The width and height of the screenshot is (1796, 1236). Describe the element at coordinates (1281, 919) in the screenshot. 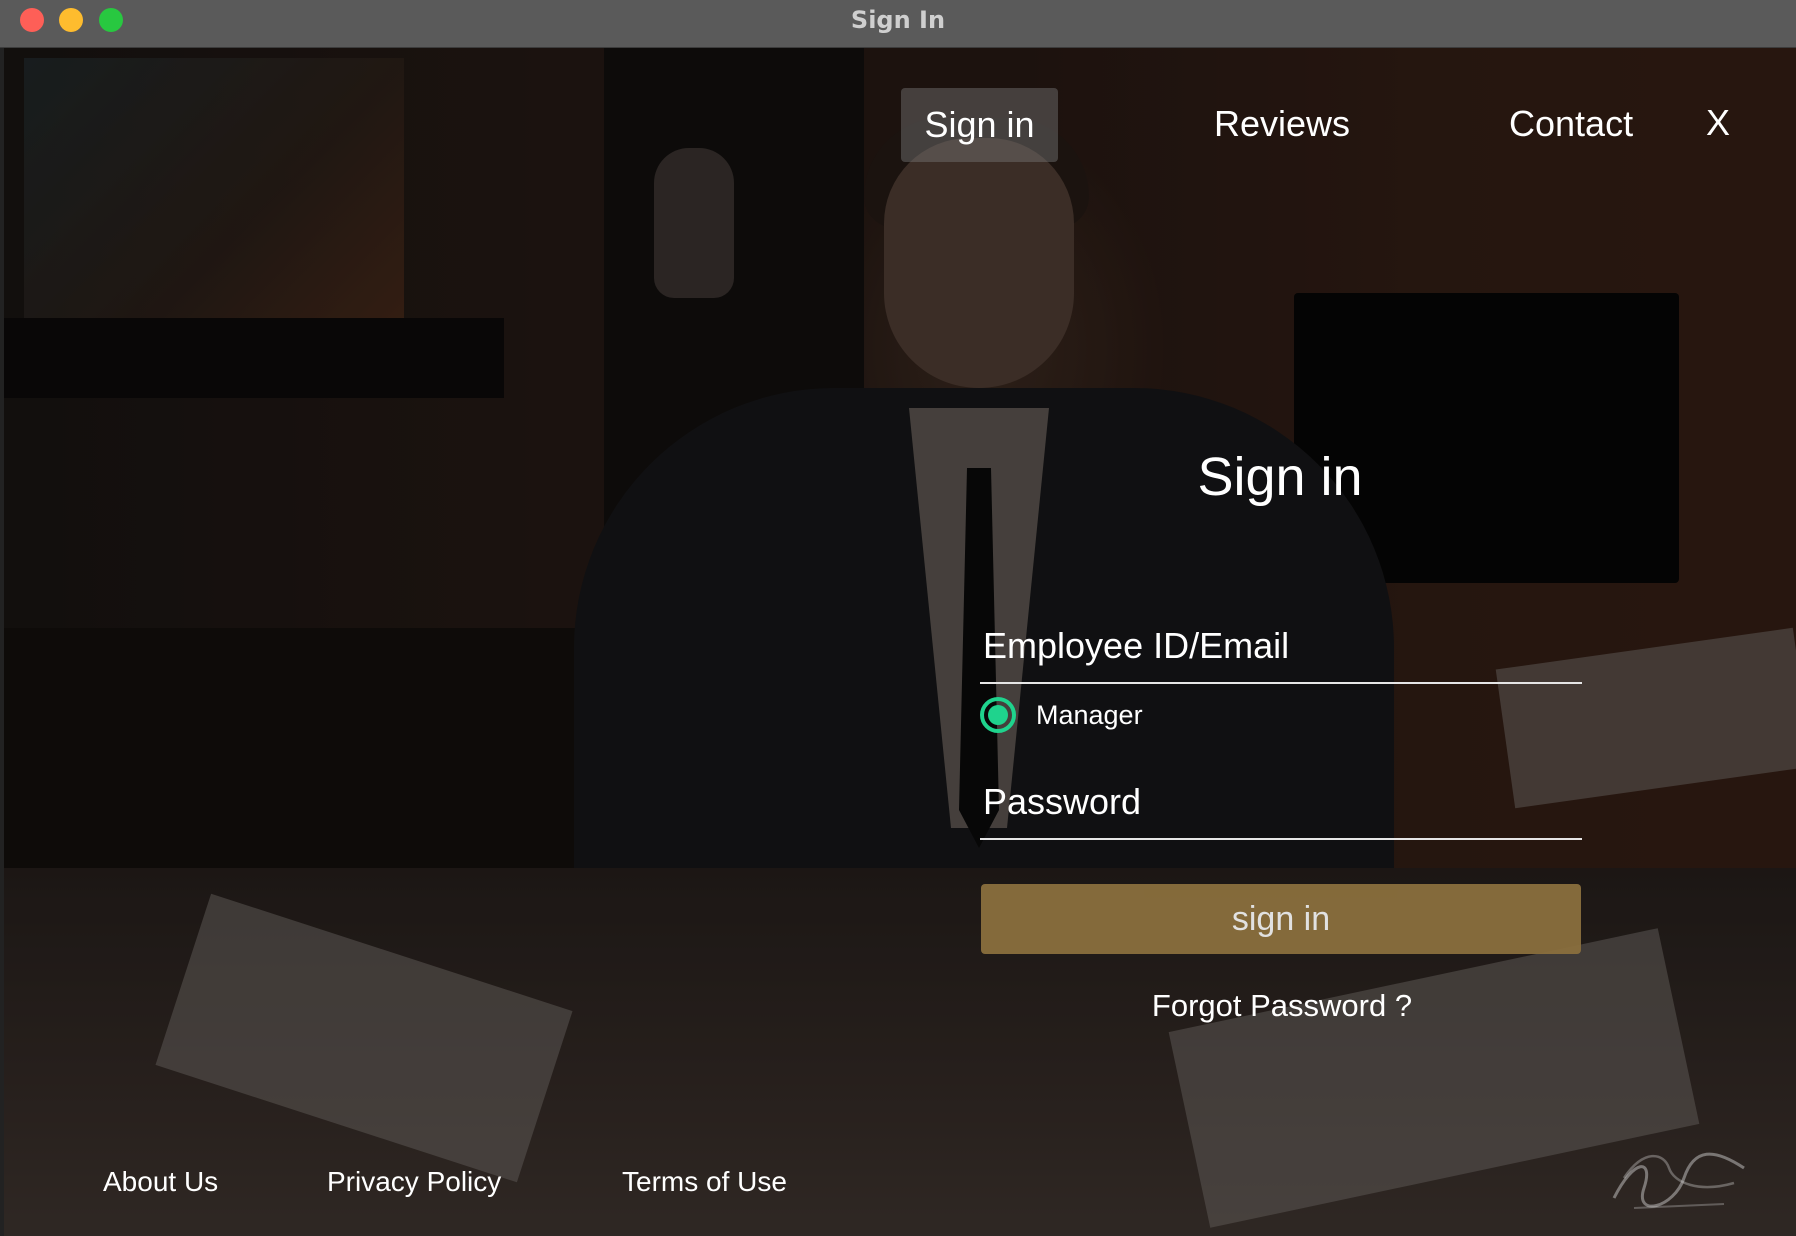

I see `sign-in-button: sign in` at that location.